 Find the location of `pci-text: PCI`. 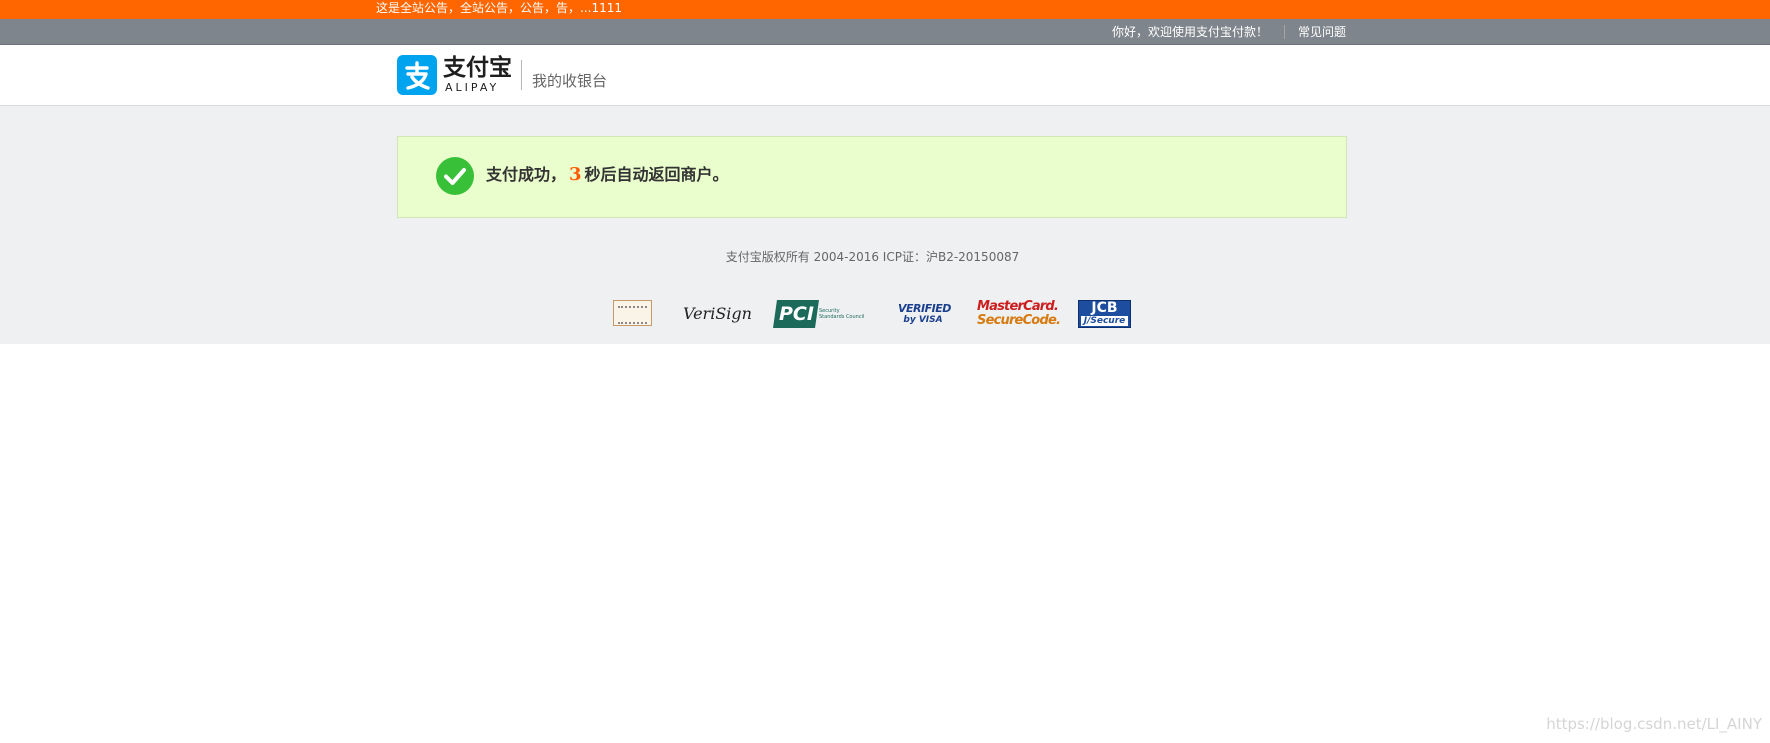

pci-text: PCI is located at coordinates (796, 314).